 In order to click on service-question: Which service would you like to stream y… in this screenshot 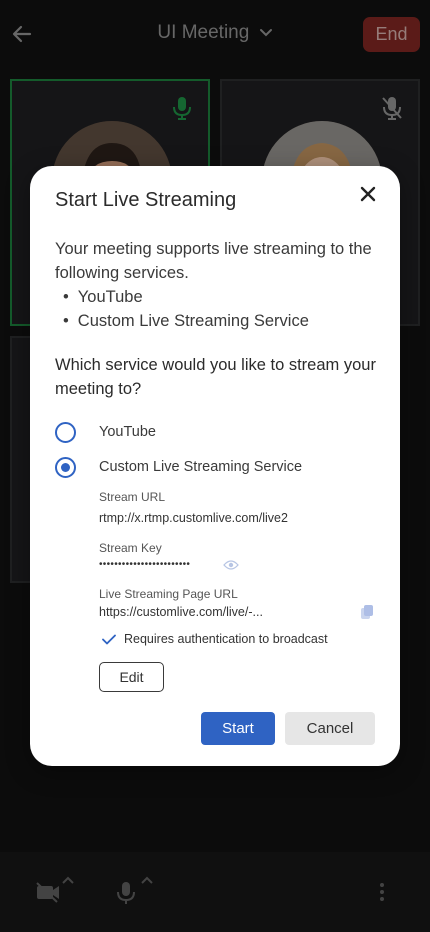, I will do `click(215, 377)`.